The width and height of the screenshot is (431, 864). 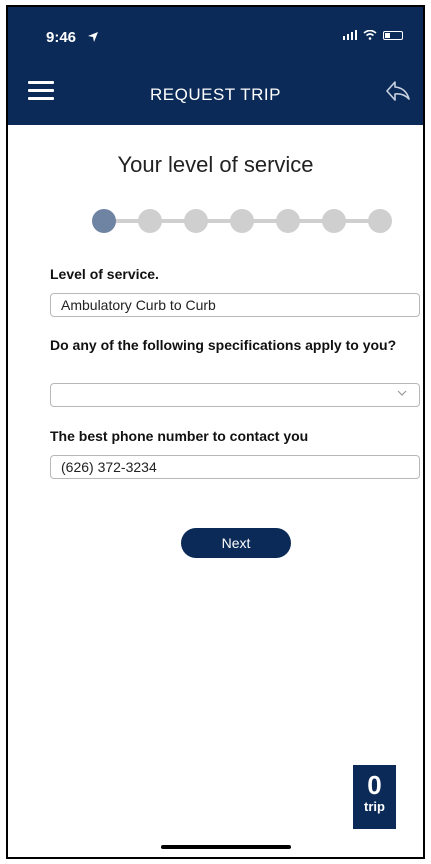 I want to click on location-arrow-icon, so click(x=93, y=37).